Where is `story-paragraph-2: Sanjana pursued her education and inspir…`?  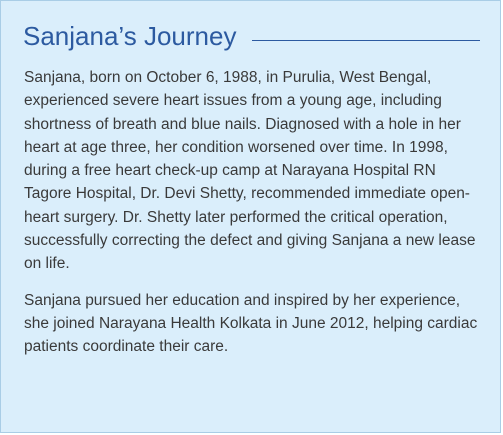 story-paragraph-2: Sanjana pursued her education and inspir… is located at coordinates (251, 323).